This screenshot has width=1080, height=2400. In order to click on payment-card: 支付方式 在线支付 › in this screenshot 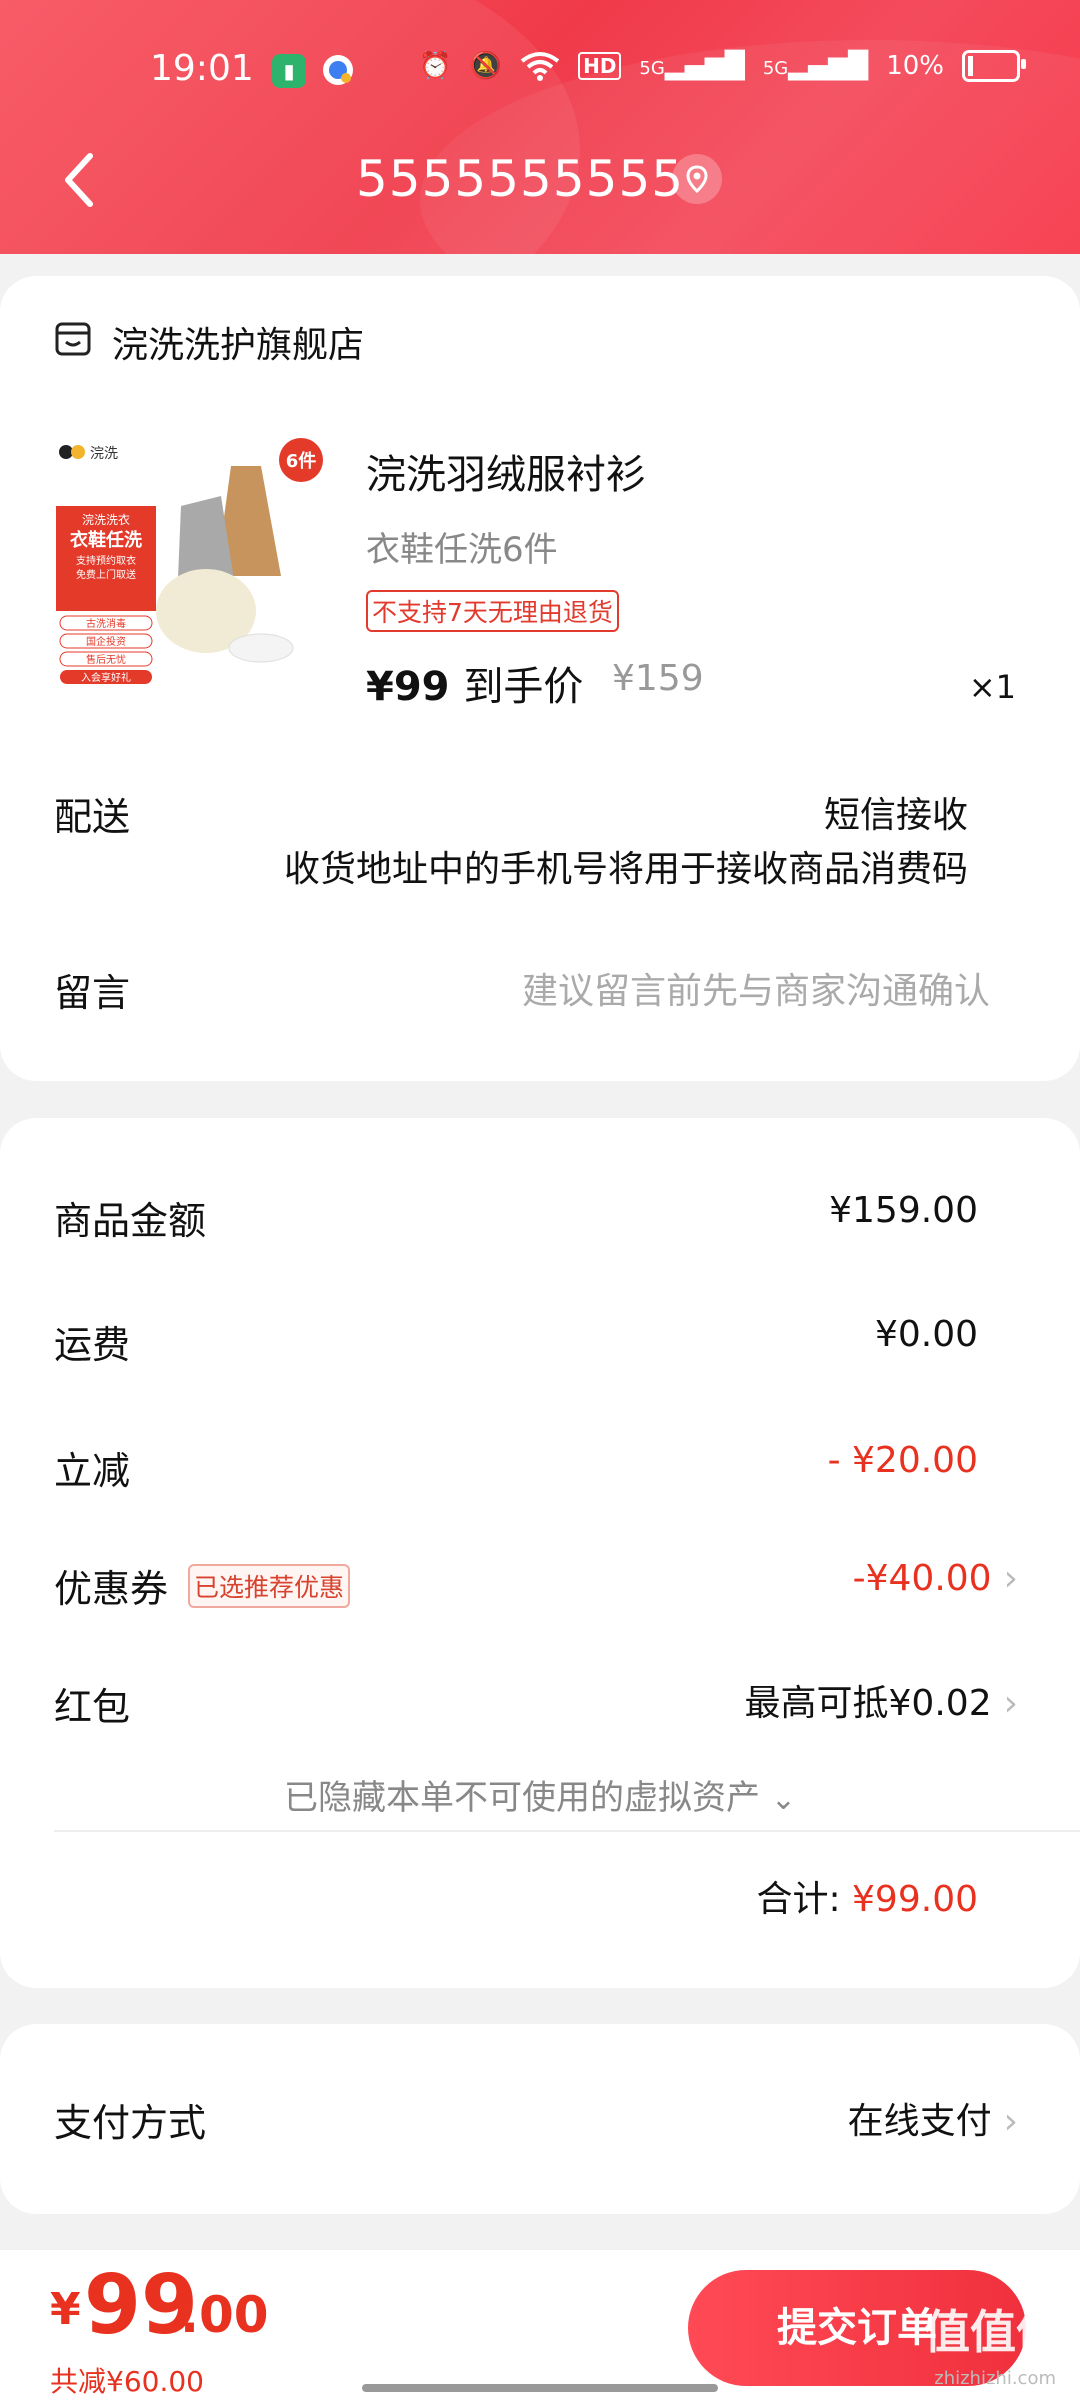, I will do `click(540, 2119)`.